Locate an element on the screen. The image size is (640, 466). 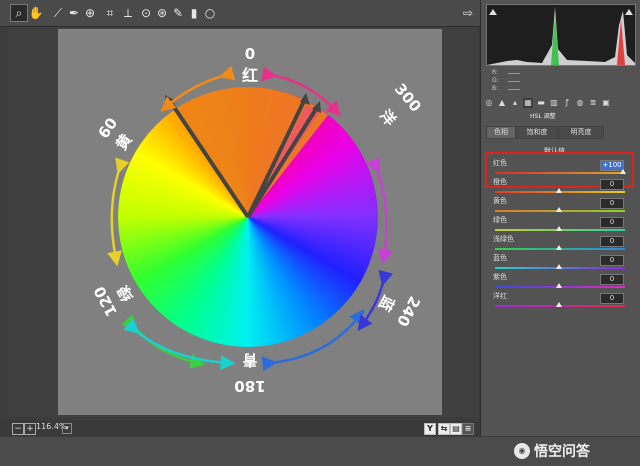
rgb-g-label: G: is located at coordinates (495, 80).